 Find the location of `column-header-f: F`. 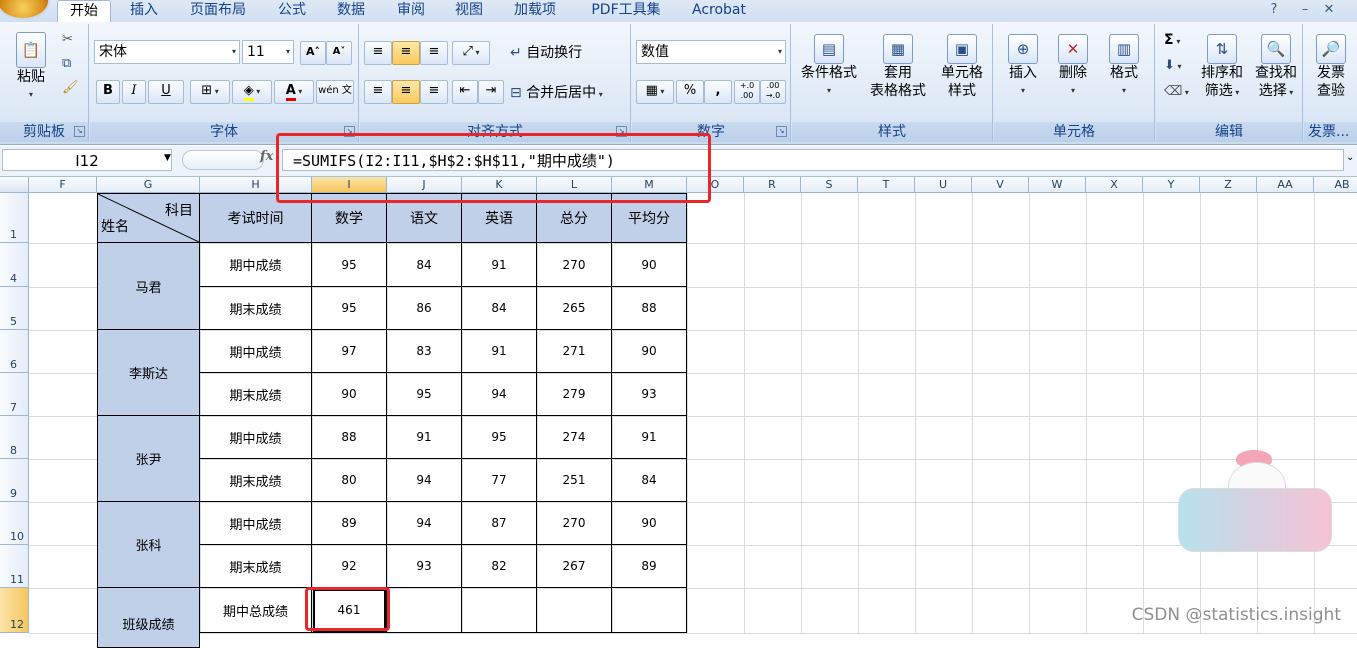

column-header-f: F is located at coordinates (63, 185).